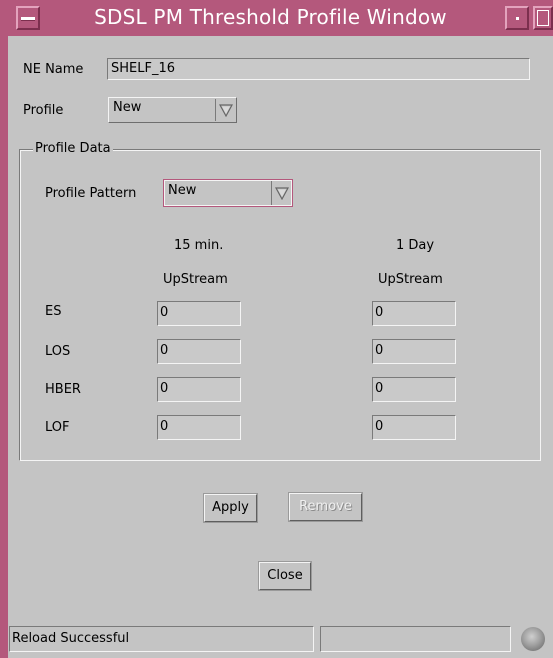 The image size is (553, 658). I want to click on lof-1day-input: 0, so click(414, 427).